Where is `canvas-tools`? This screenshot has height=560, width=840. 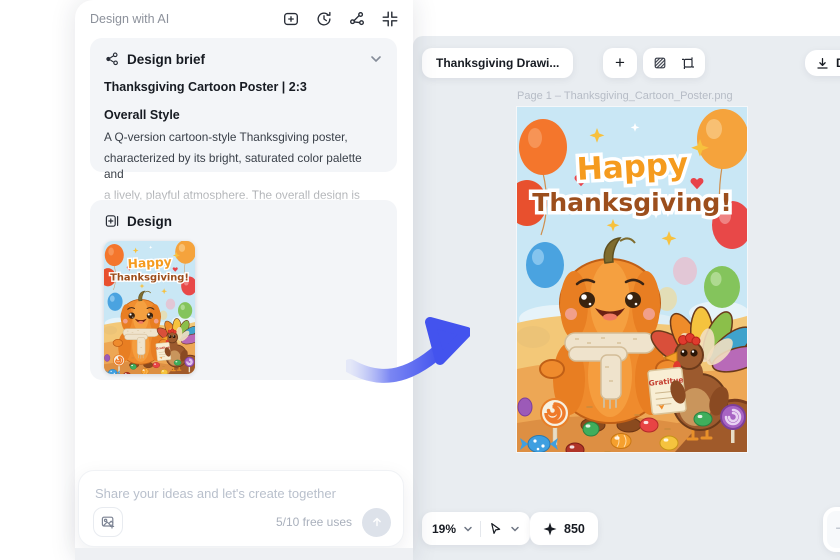 canvas-tools is located at coordinates (674, 63).